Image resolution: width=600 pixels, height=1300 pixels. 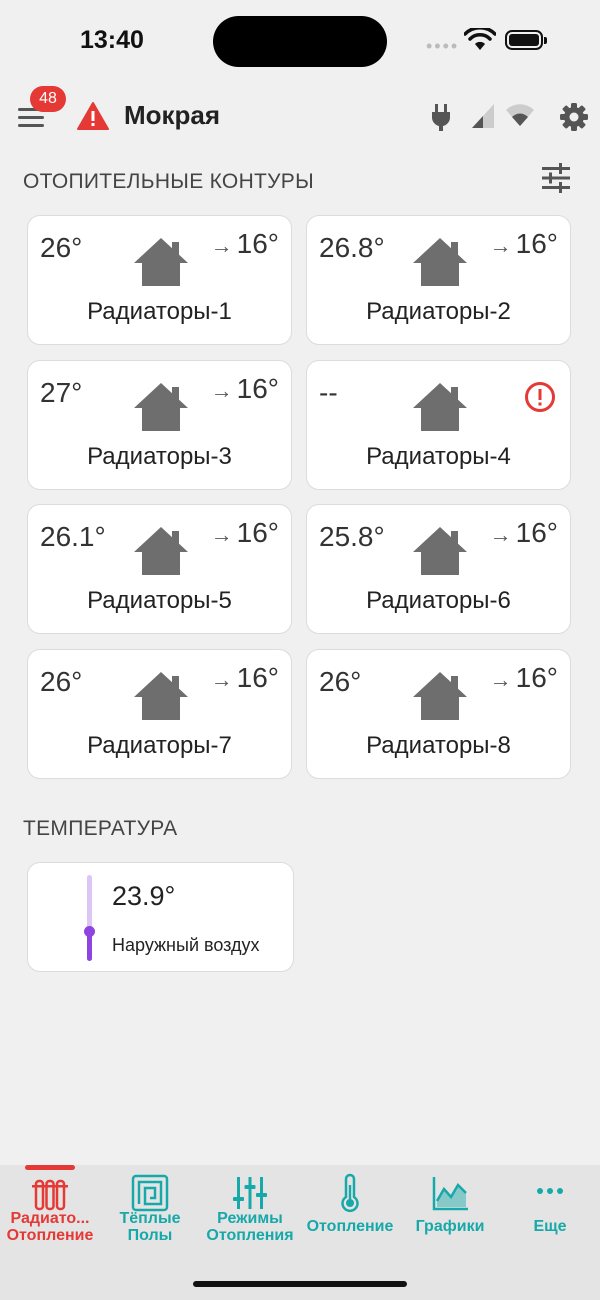 What do you see at coordinates (159, 745) in the screenshot?
I see `circuit-name: Радиаторы-7` at bounding box center [159, 745].